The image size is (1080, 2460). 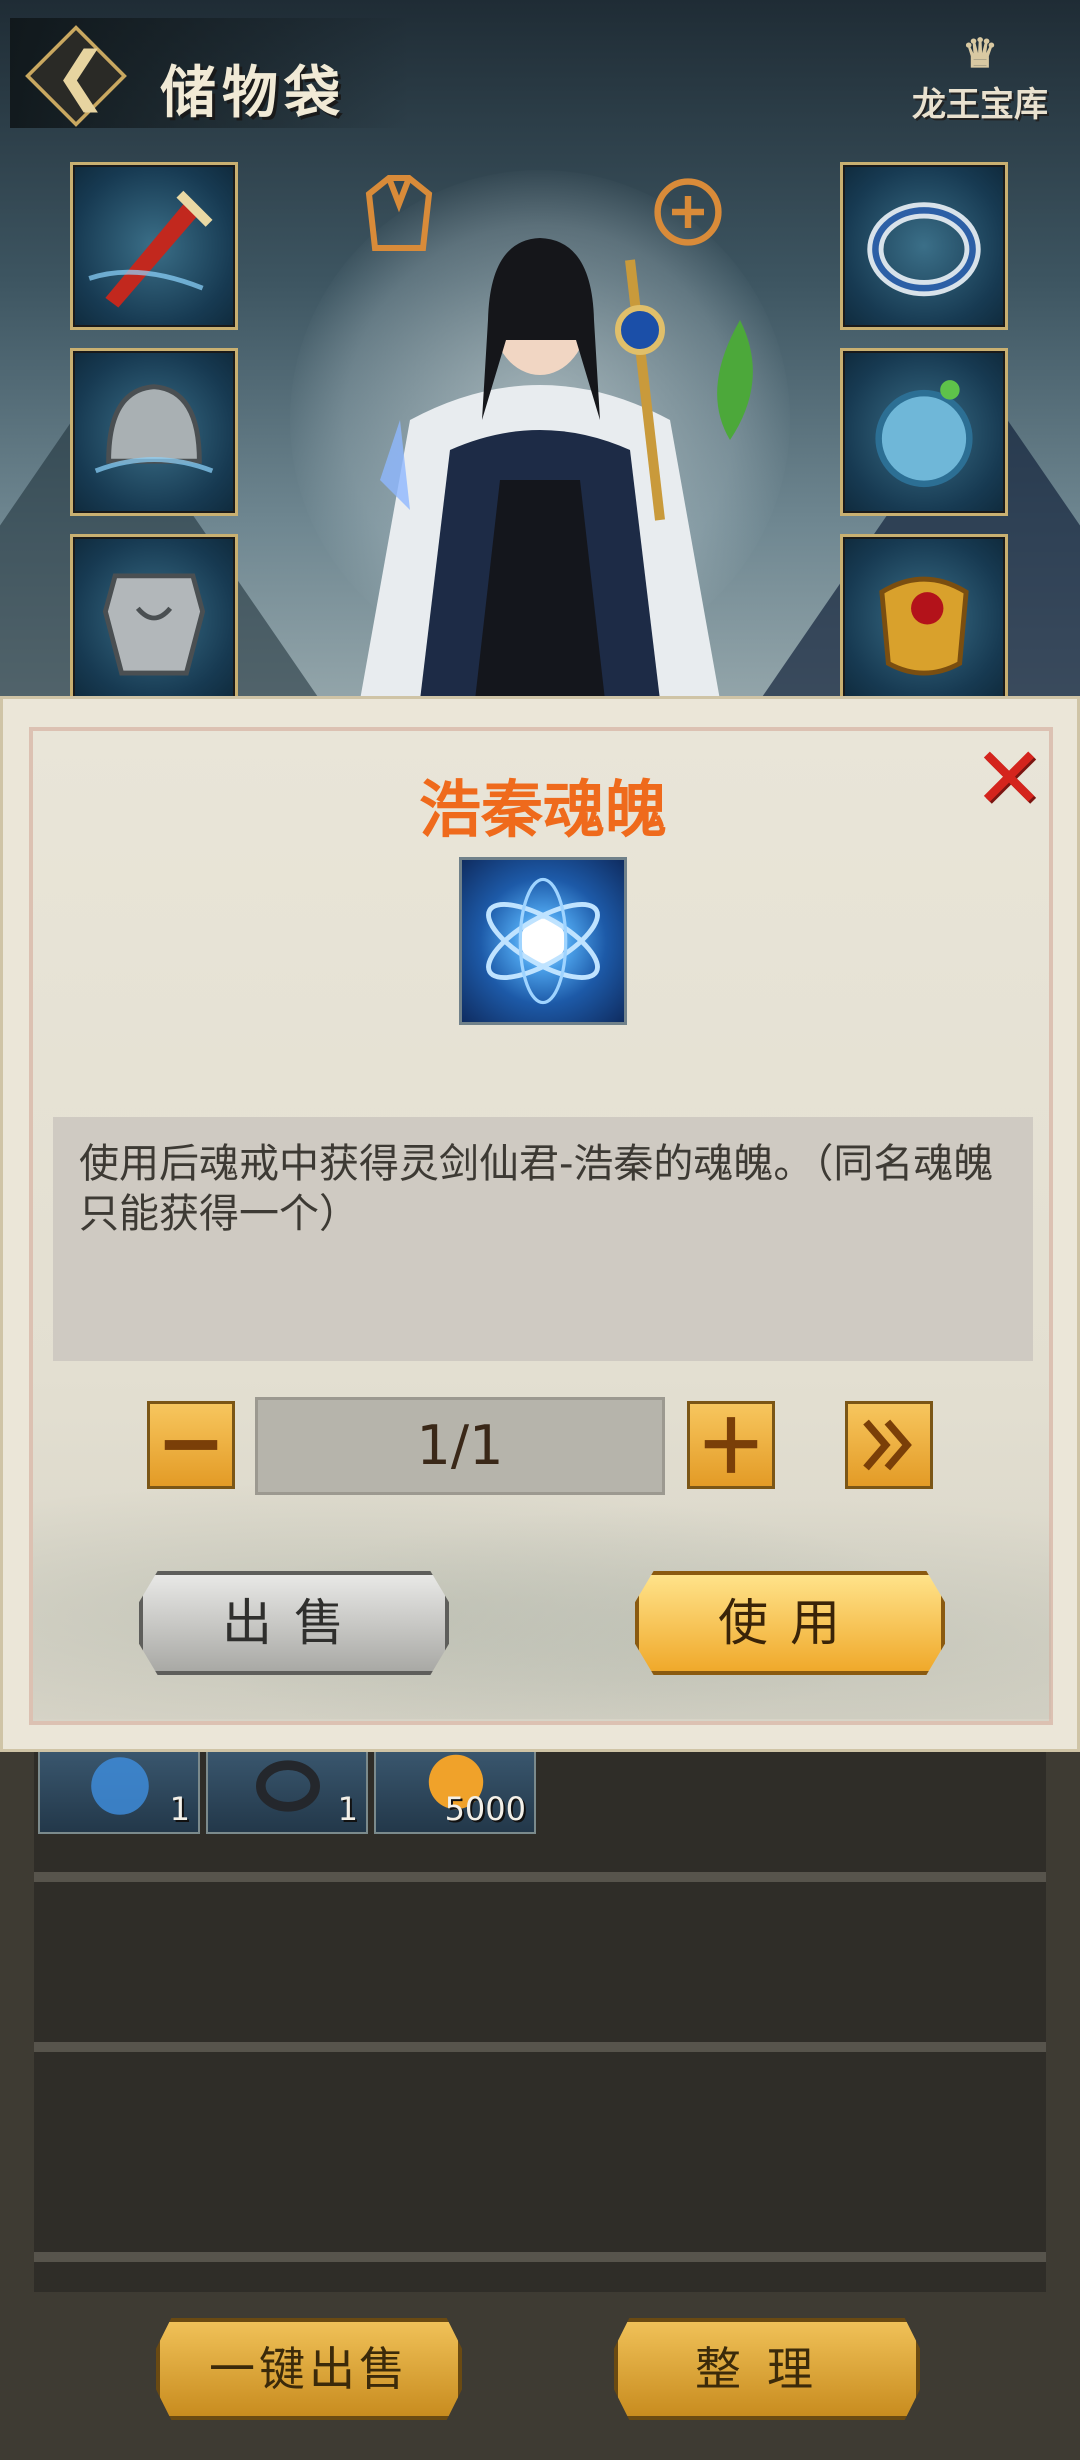 I want to click on bag-item: 5000, so click(x=455, y=1787).